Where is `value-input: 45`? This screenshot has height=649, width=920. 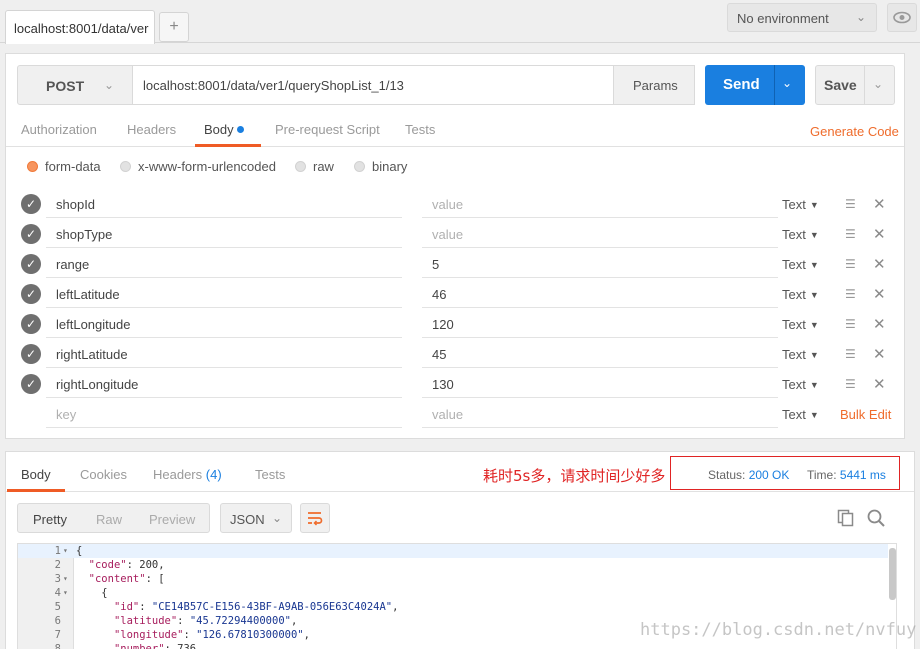 value-input: 45 is located at coordinates (600, 353).